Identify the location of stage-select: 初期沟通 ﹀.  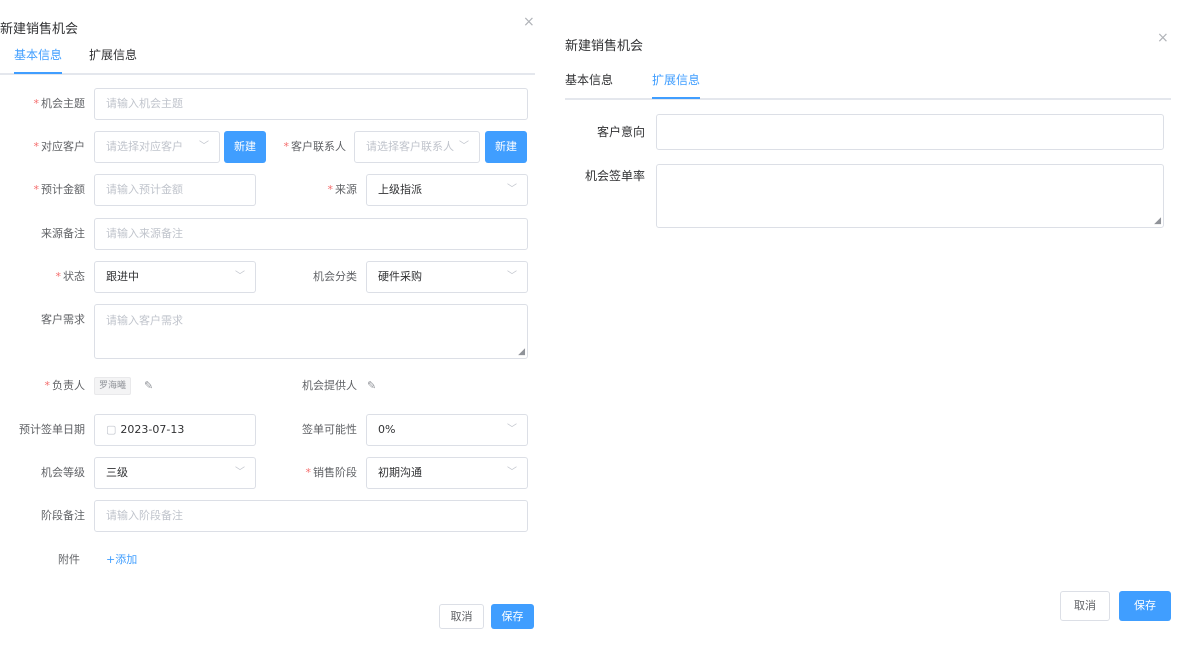
(447, 473).